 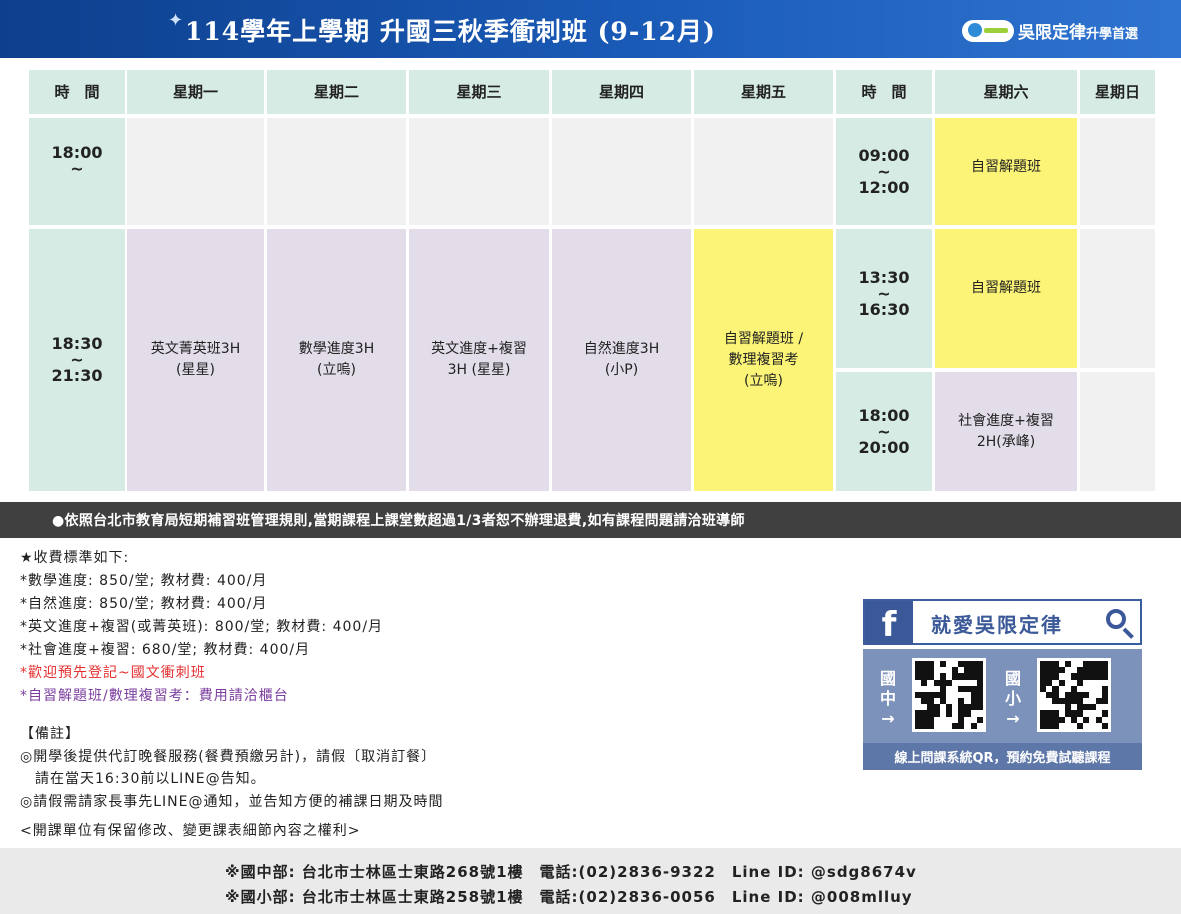 What do you see at coordinates (1006, 441) in the screenshot?
I see `class-teacher: 2H(承峰)` at bounding box center [1006, 441].